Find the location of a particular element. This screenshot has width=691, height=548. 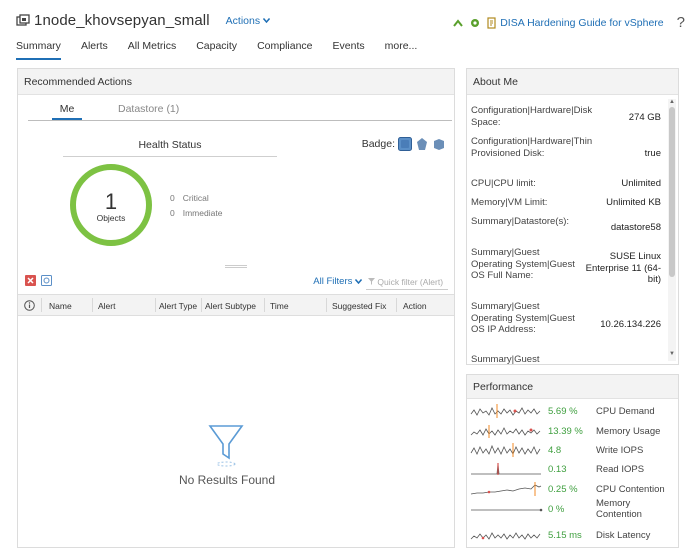

empty-filter-icon is located at coordinates (226, 446).